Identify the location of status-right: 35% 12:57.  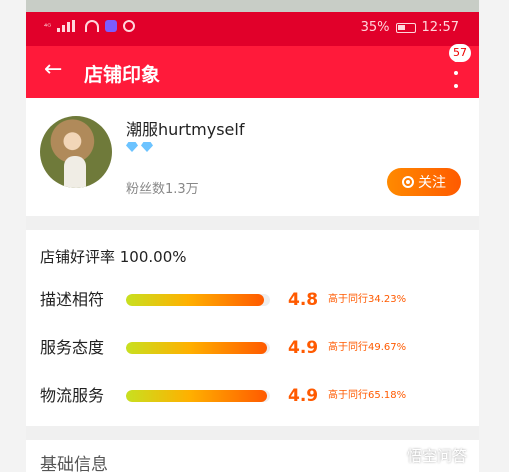
(410, 27).